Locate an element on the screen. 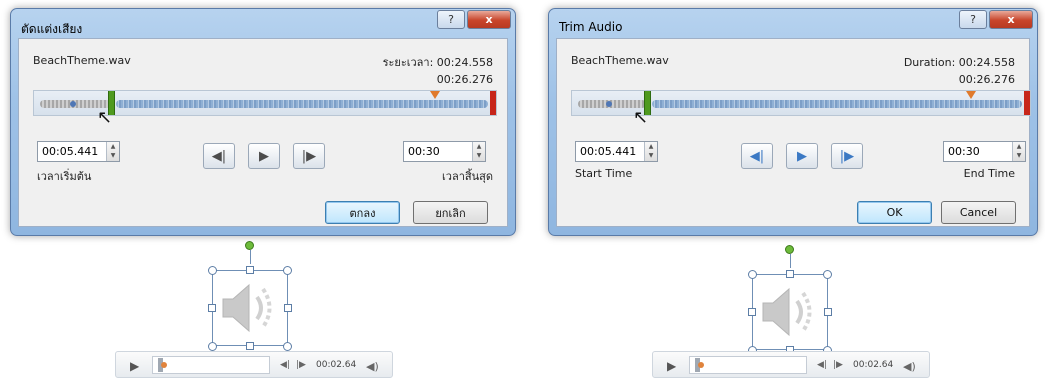  duration-label: ระยะเวลา: is located at coordinates (408, 62).